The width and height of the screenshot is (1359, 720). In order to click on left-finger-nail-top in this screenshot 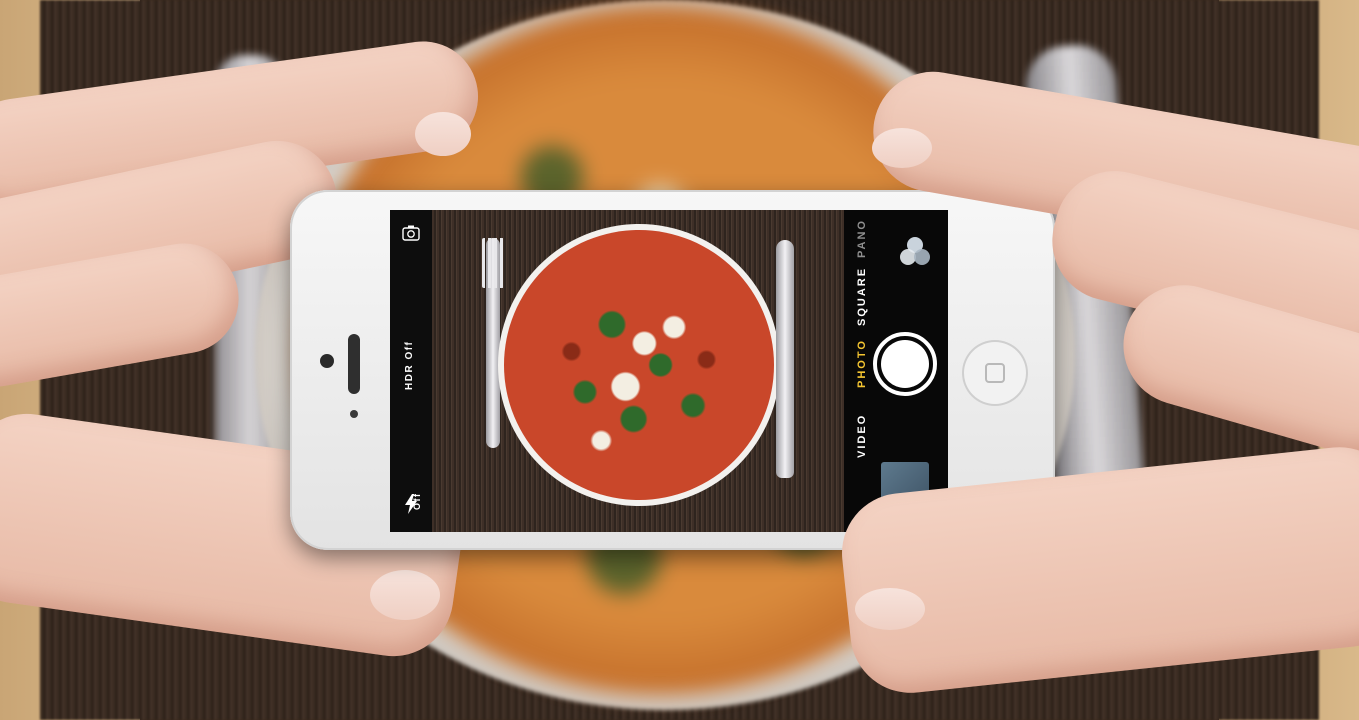, I will do `click(443, 134)`.